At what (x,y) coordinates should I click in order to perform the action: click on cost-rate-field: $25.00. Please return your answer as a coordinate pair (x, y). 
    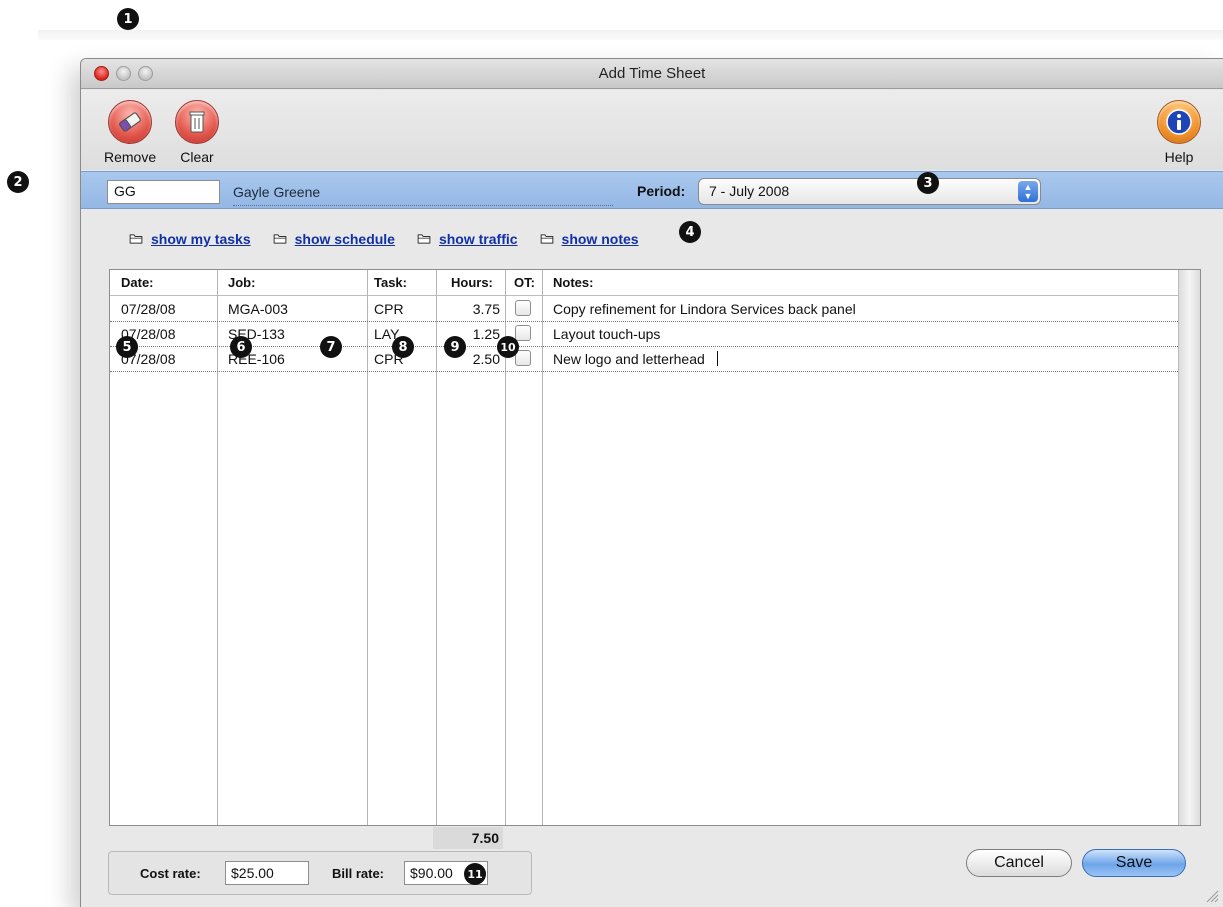
    Looking at the image, I should click on (267, 873).